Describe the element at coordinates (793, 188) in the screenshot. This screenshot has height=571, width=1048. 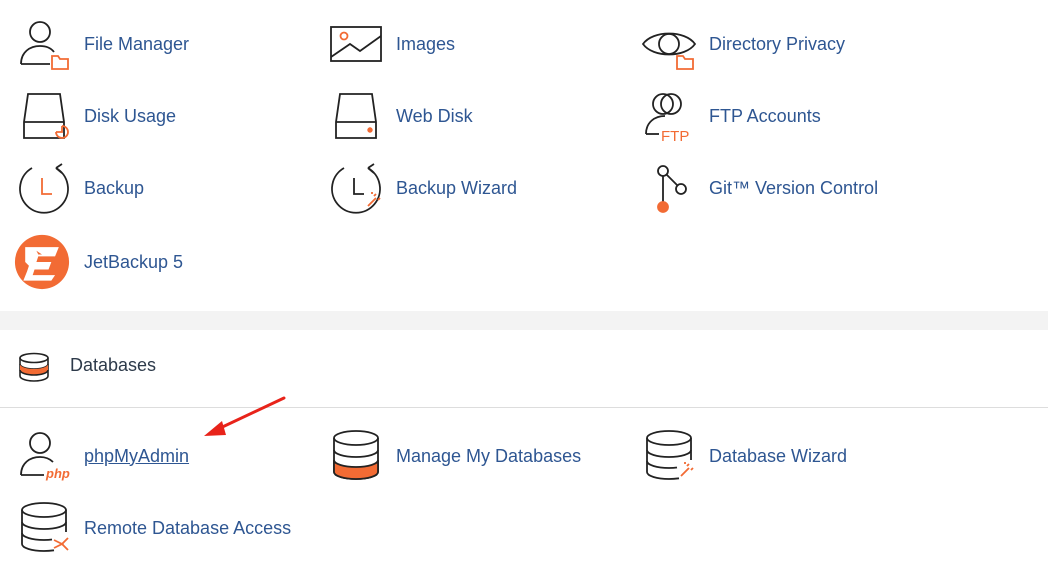
I see `git-version-control-label: Git™ Version Control` at that location.